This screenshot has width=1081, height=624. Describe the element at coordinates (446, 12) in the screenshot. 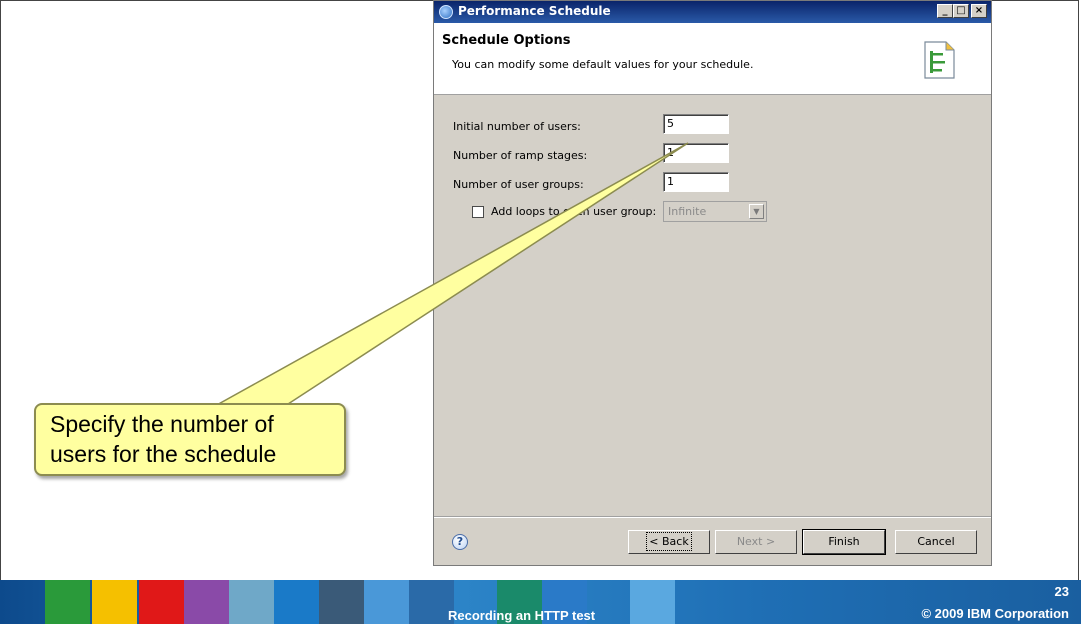

I see `app-icon` at that location.